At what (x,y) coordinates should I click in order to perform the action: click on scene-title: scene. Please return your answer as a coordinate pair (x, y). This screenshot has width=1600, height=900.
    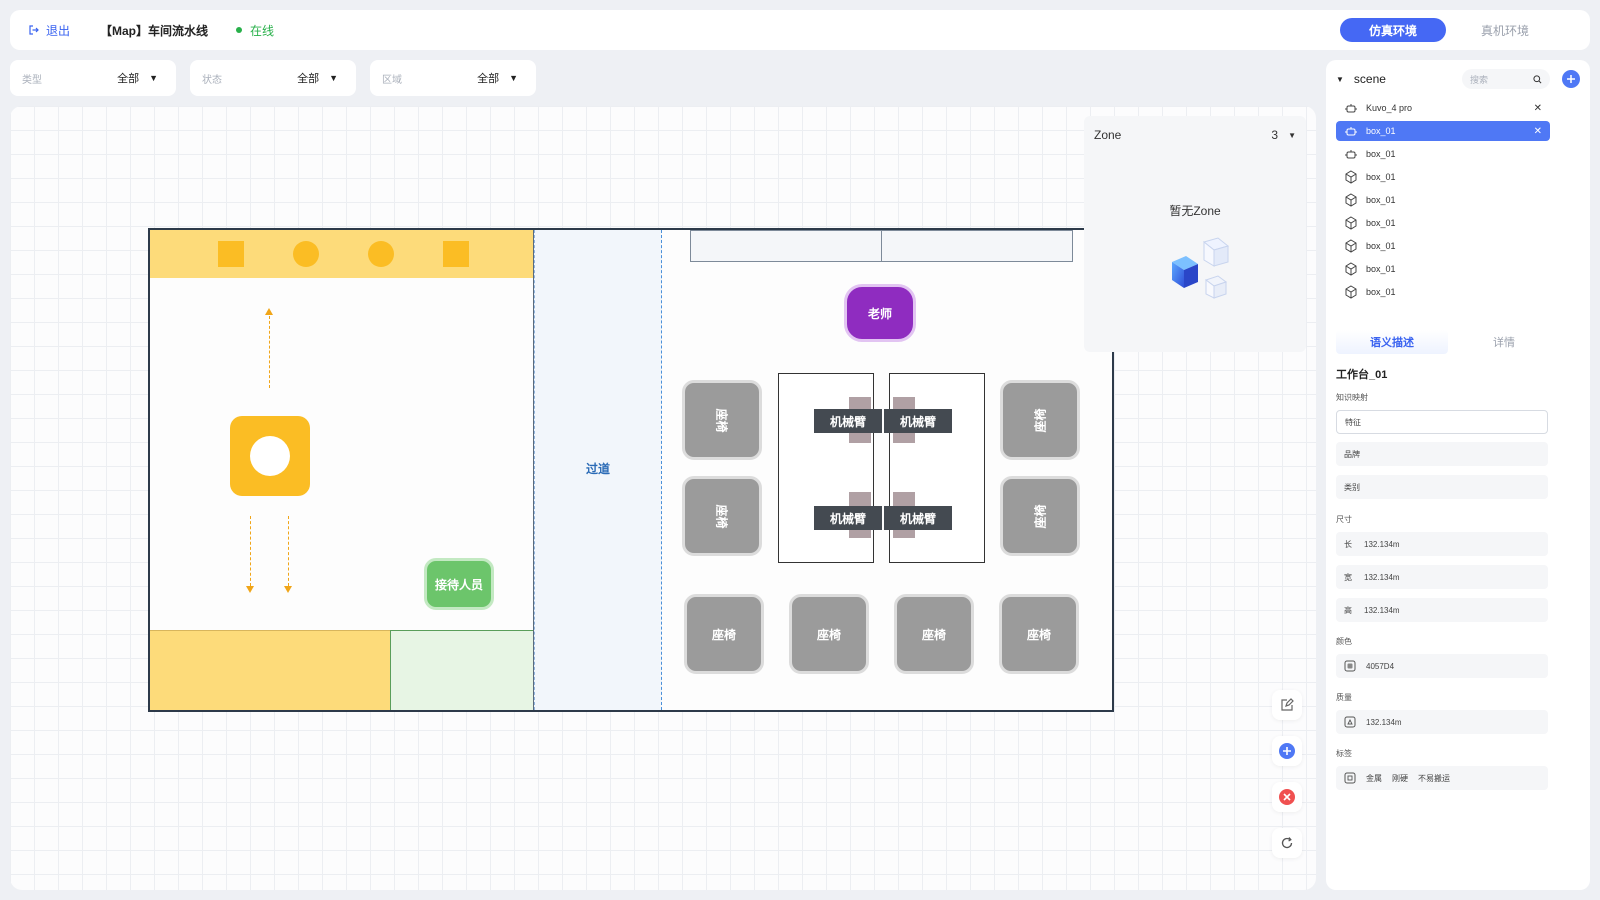
    Looking at the image, I should click on (1369, 79).